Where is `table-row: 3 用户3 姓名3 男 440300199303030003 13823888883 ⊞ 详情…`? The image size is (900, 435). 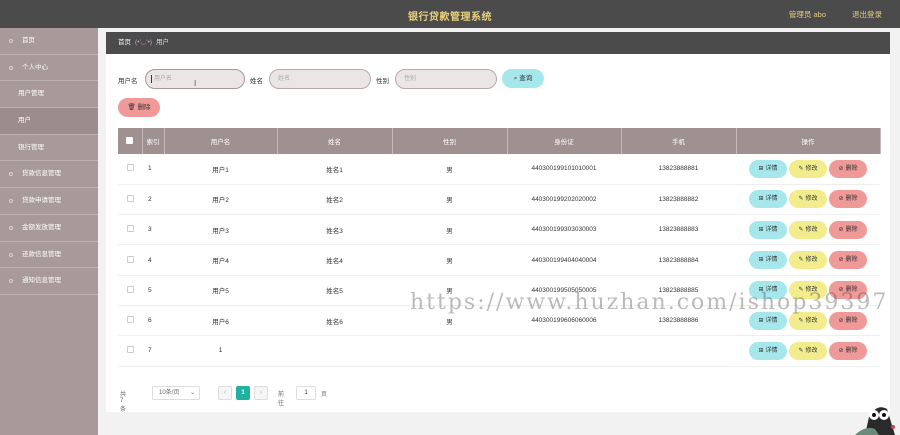
table-row: 3 用户3 姓名3 男 440300199303030003 13823888883 ⊞ 详情… is located at coordinates (499, 230).